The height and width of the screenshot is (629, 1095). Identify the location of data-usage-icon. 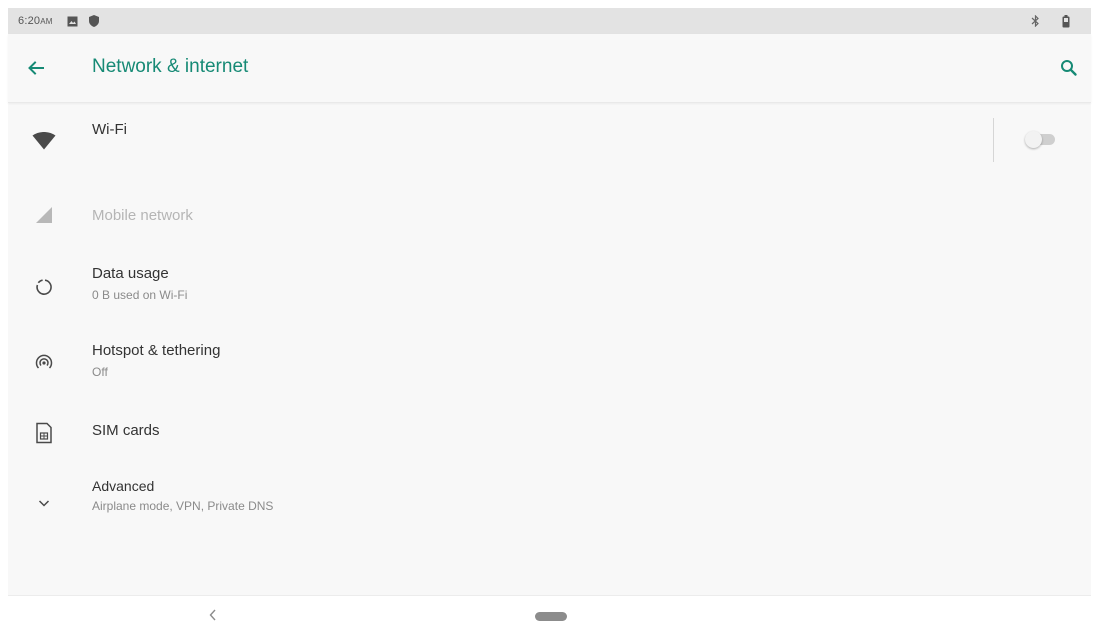
(44, 287).